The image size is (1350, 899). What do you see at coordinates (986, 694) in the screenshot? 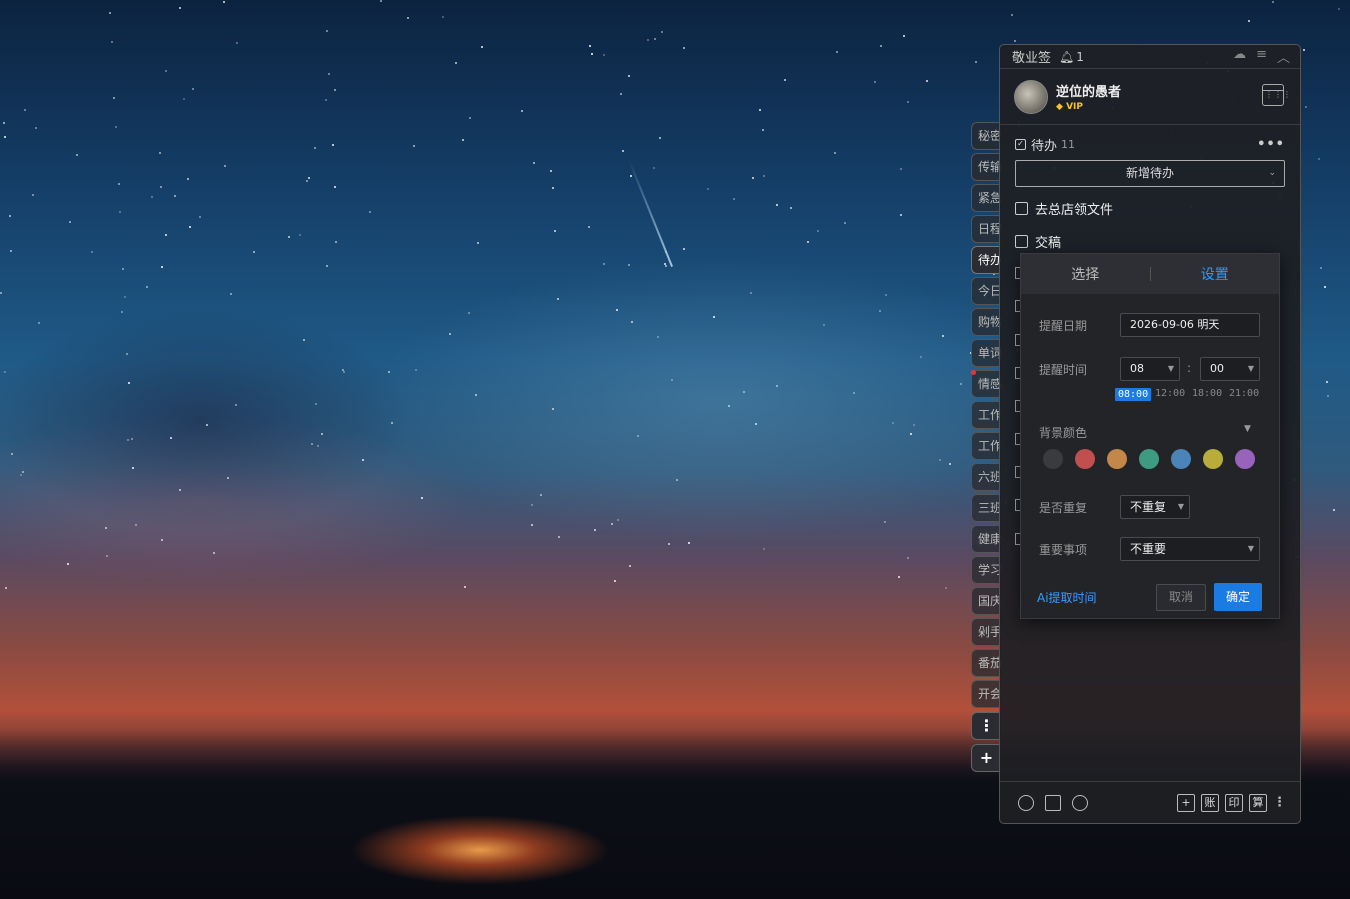
I see `side-tab: 开会` at bounding box center [986, 694].